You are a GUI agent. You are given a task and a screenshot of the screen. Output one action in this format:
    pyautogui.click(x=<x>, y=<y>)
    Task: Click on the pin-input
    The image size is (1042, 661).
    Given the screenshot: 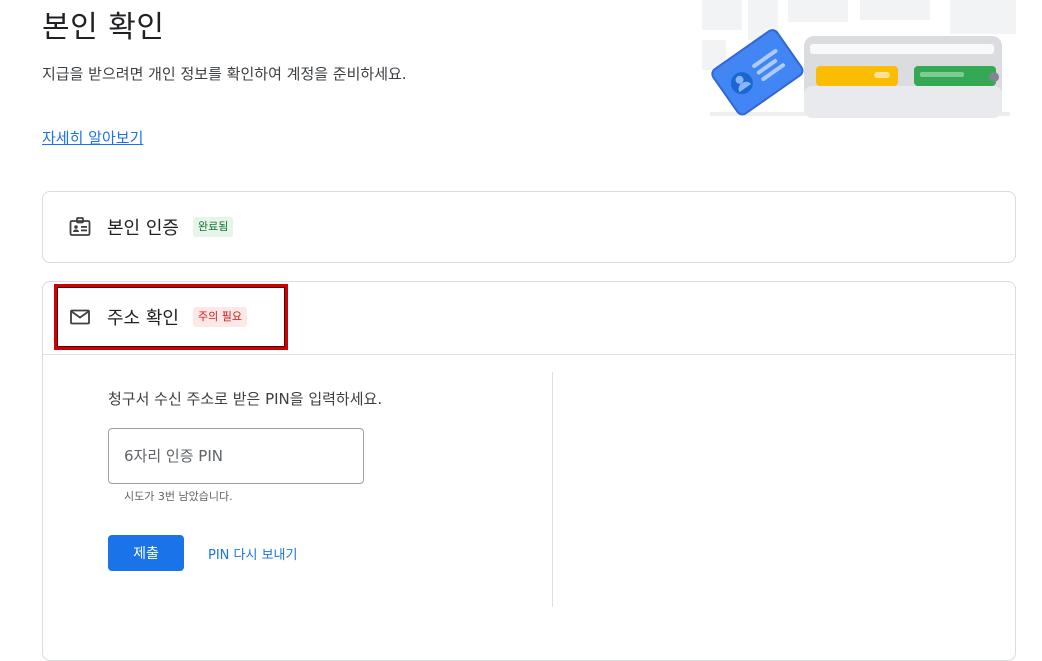 What is the action you would take?
    pyautogui.click(x=236, y=456)
    